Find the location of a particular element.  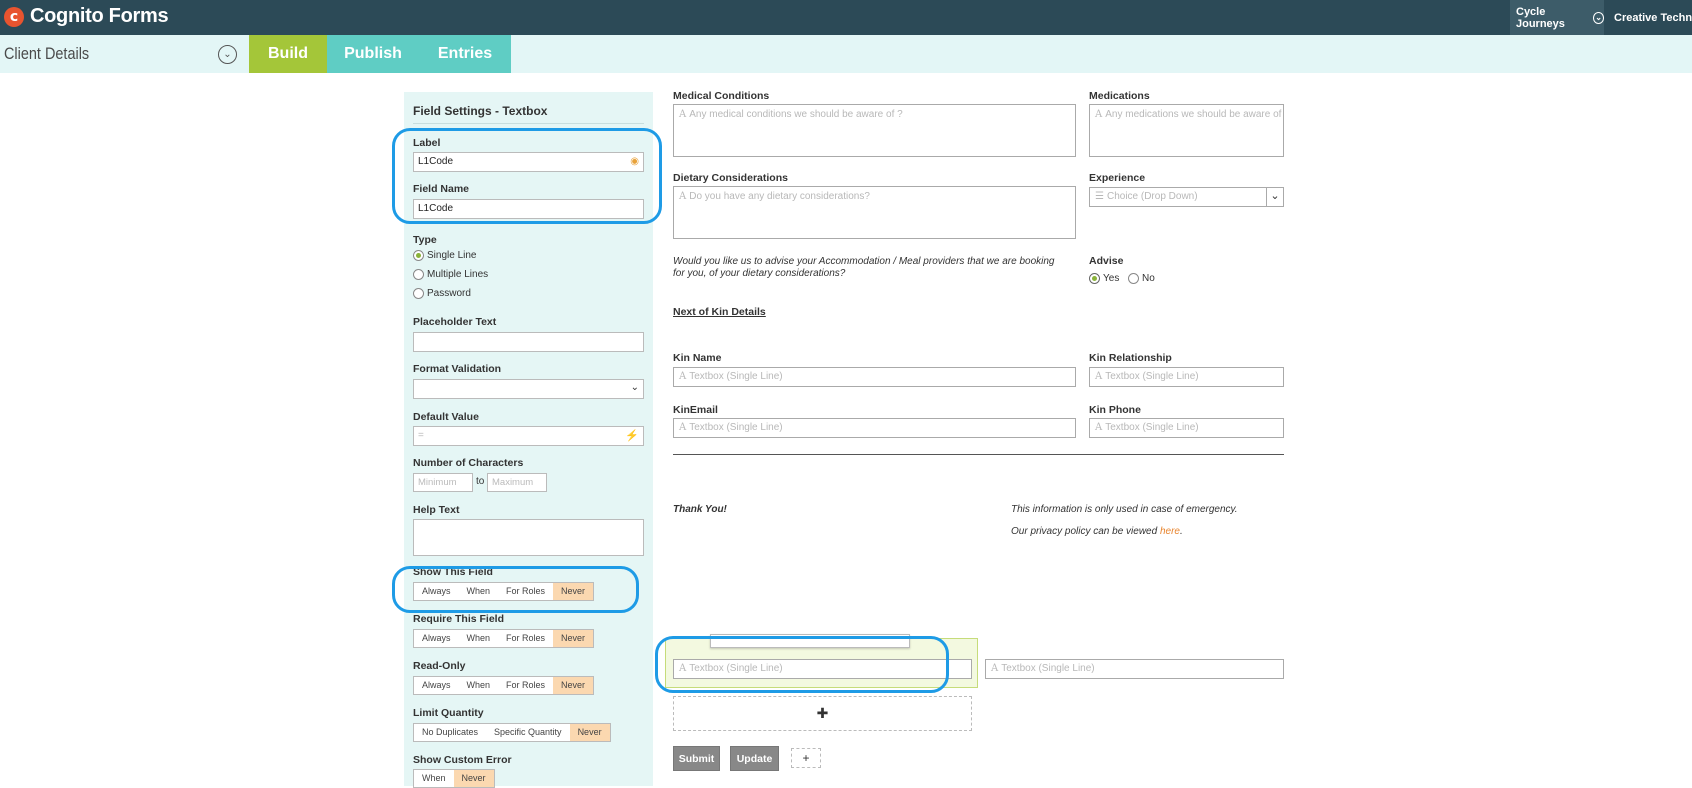

help-text-label: Help Text is located at coordinates (436, 510).